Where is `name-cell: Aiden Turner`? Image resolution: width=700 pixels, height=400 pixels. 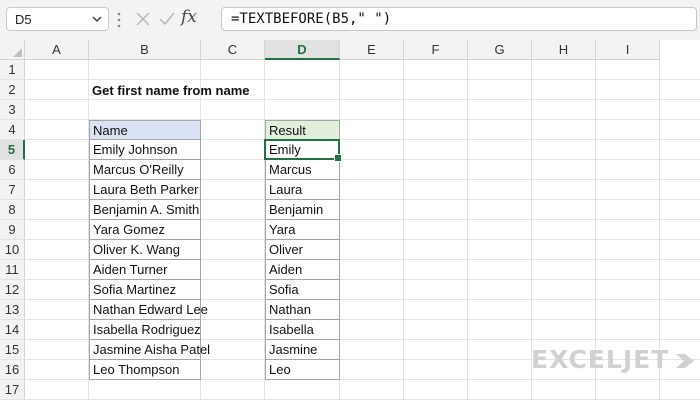
name-cell: Aiden Turner is located at coordinates (145, 269).